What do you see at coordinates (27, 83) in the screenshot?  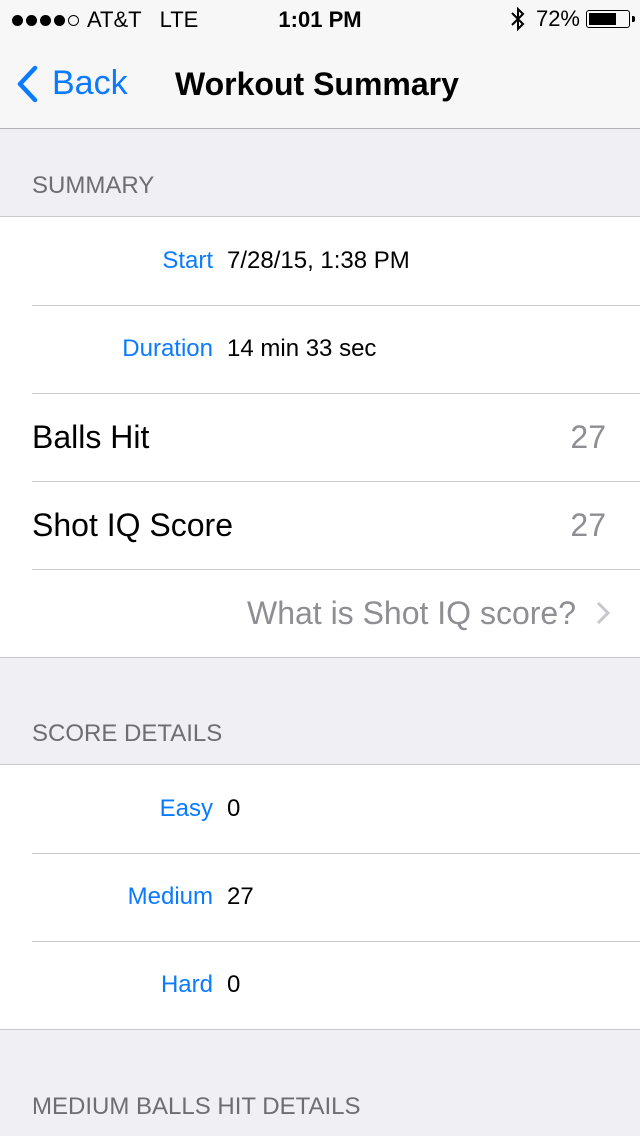 I see `chevron-left-icon` at bounding box center [27, 83].